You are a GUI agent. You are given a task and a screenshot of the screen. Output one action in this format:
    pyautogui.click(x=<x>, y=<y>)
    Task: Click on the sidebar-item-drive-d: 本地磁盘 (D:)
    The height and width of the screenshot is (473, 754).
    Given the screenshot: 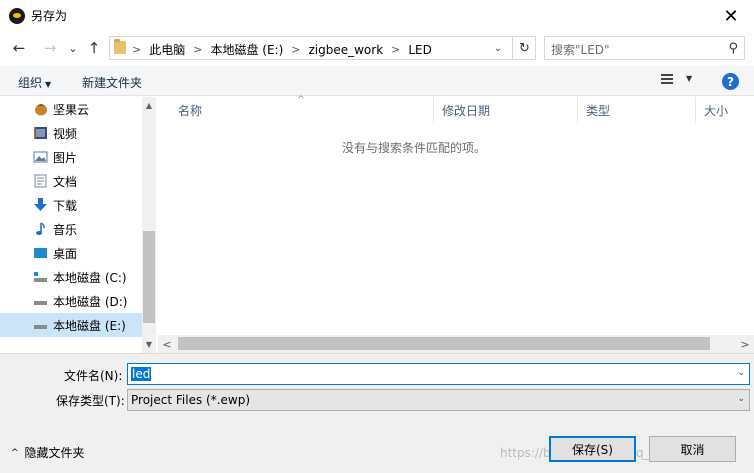 What is the action you would take?
    pyautogui.click(x=71, y=301)
    